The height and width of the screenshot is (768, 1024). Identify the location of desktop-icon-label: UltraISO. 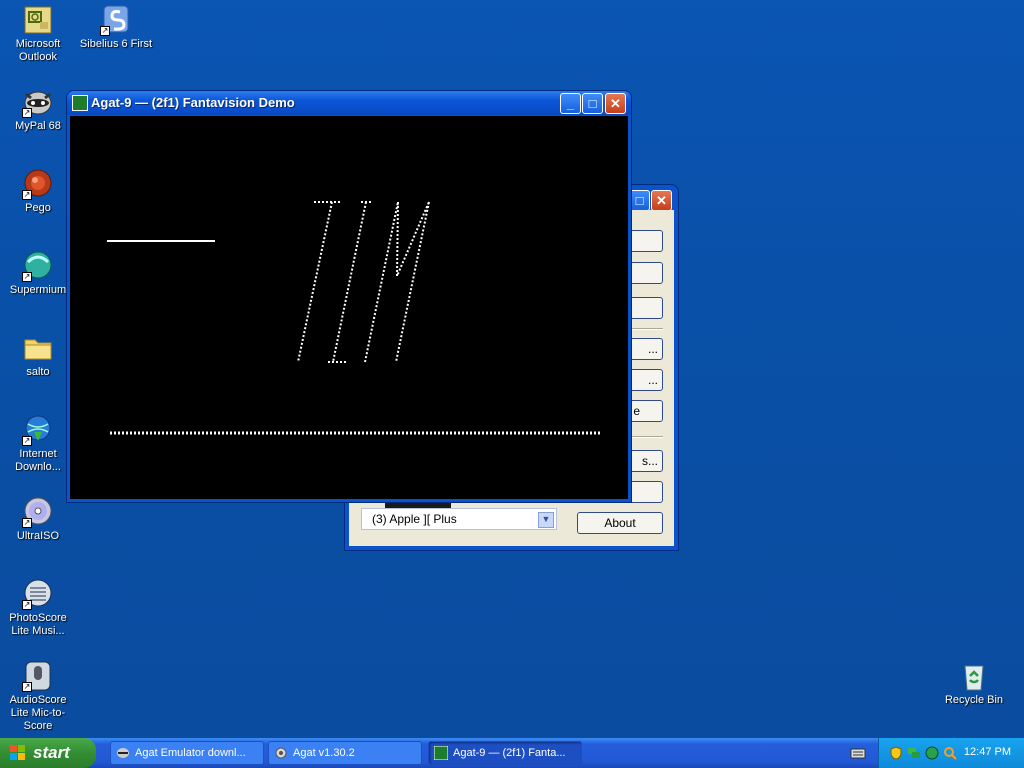
(38, 536).